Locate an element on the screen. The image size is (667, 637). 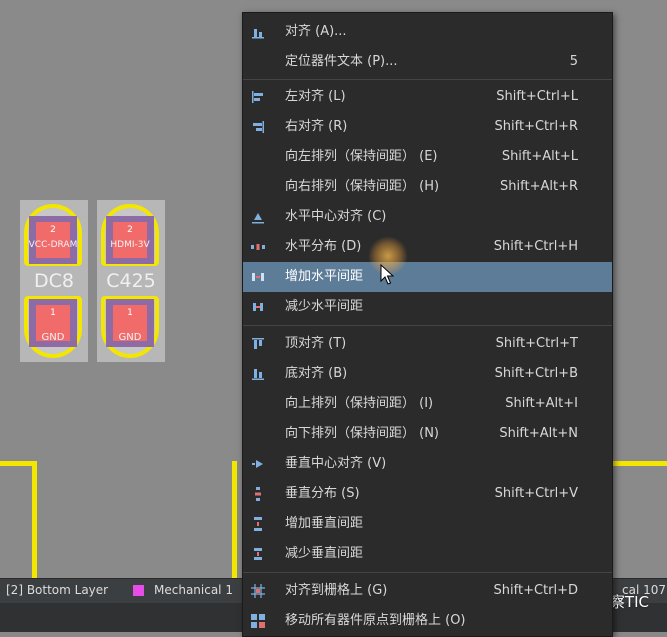
increase-vspacing-icon is located at coordinates (258, 524).